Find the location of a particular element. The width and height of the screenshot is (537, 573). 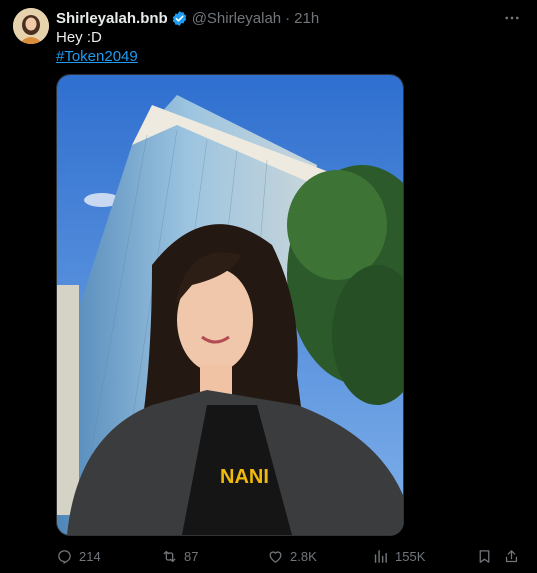

share-button is located at coordinates (511, 556).